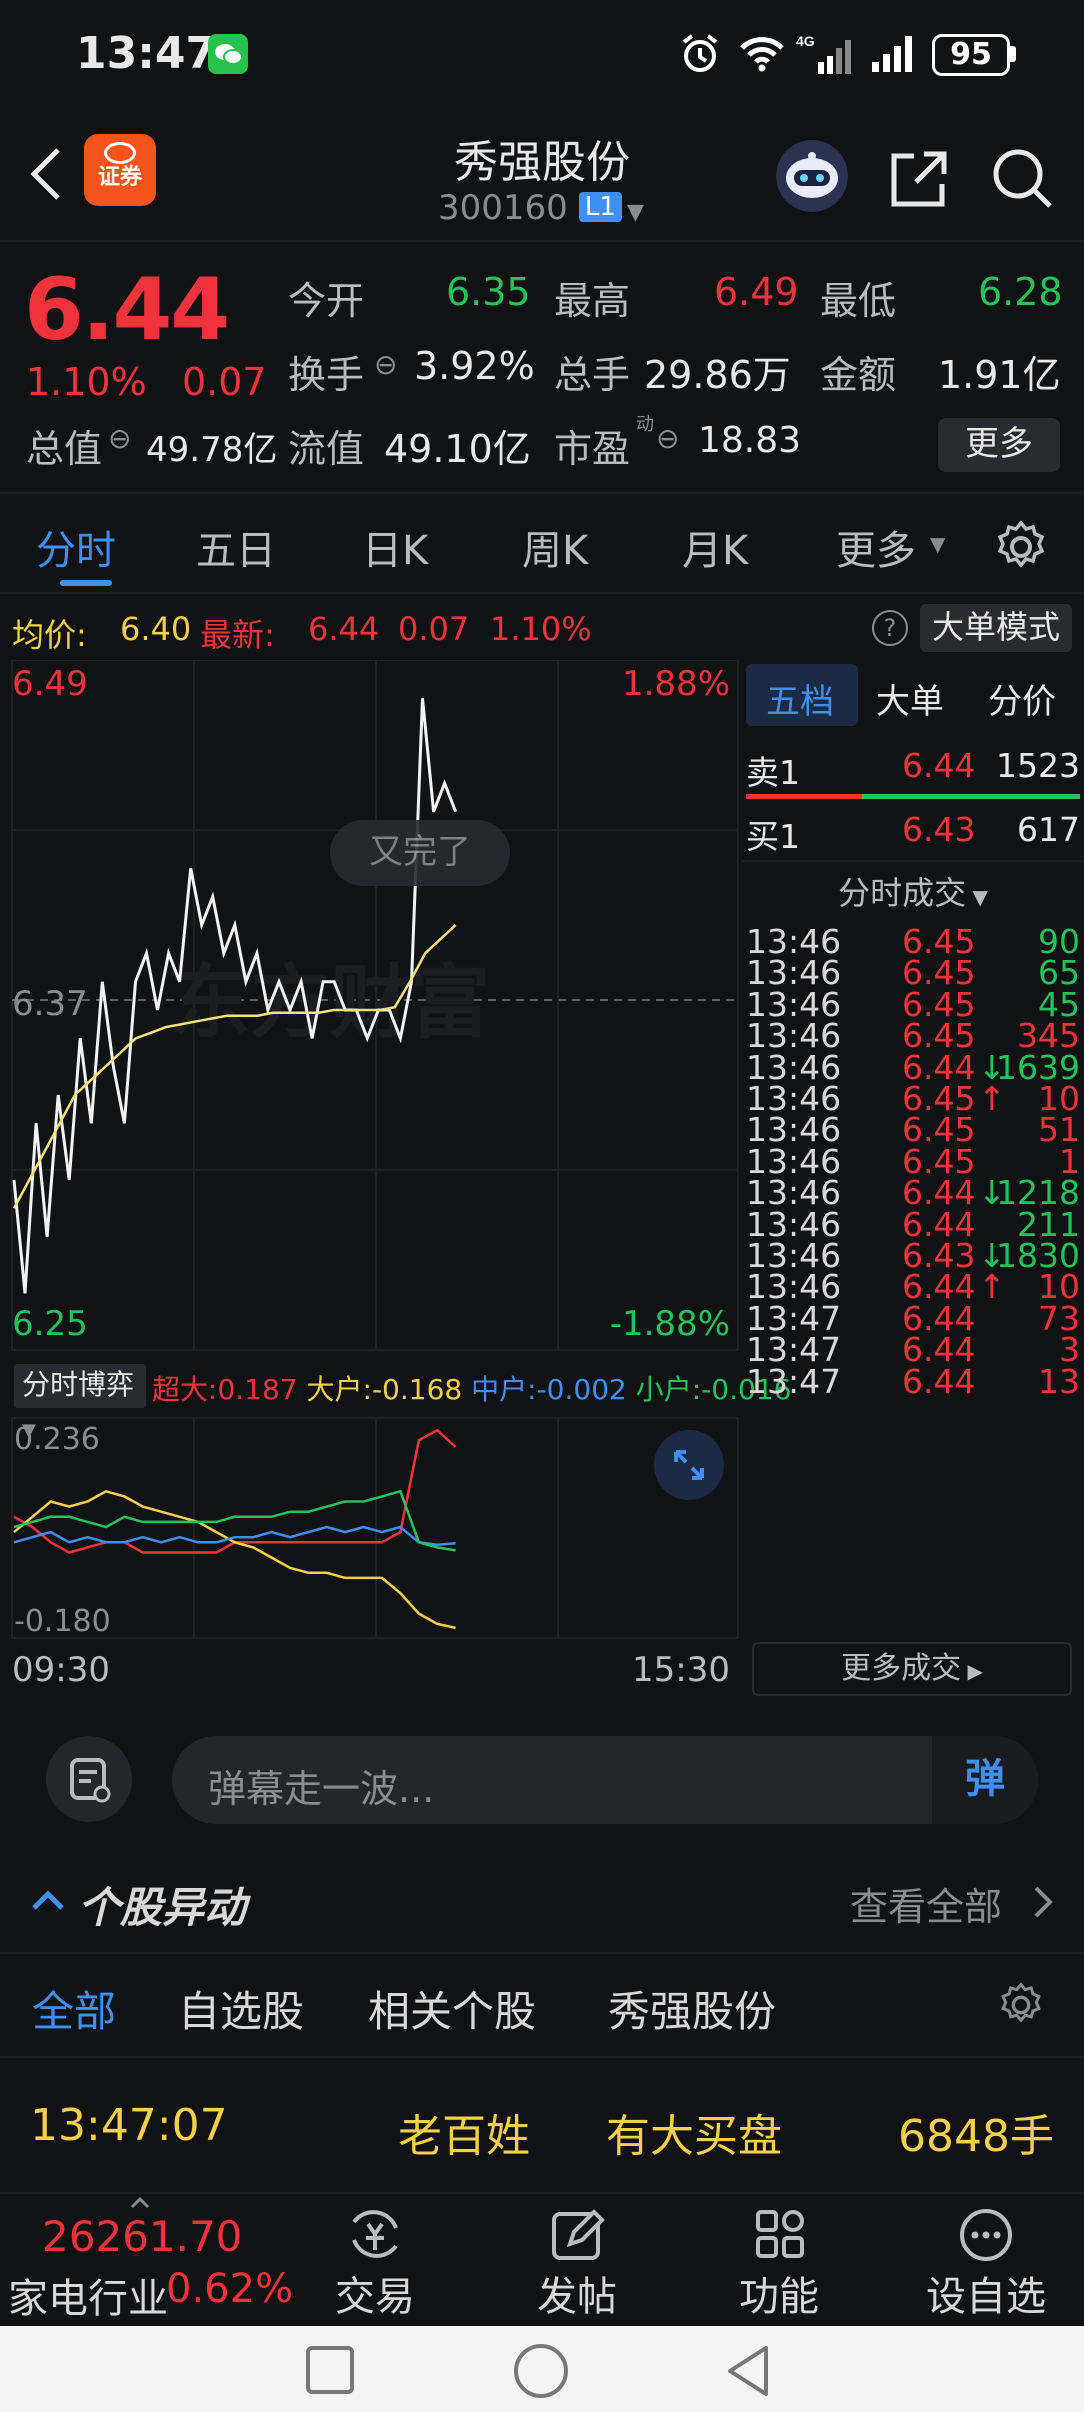  Describe the element at coordinates (236, 547) in the screenshot. I see `tab-five-day: 五日` at that location.